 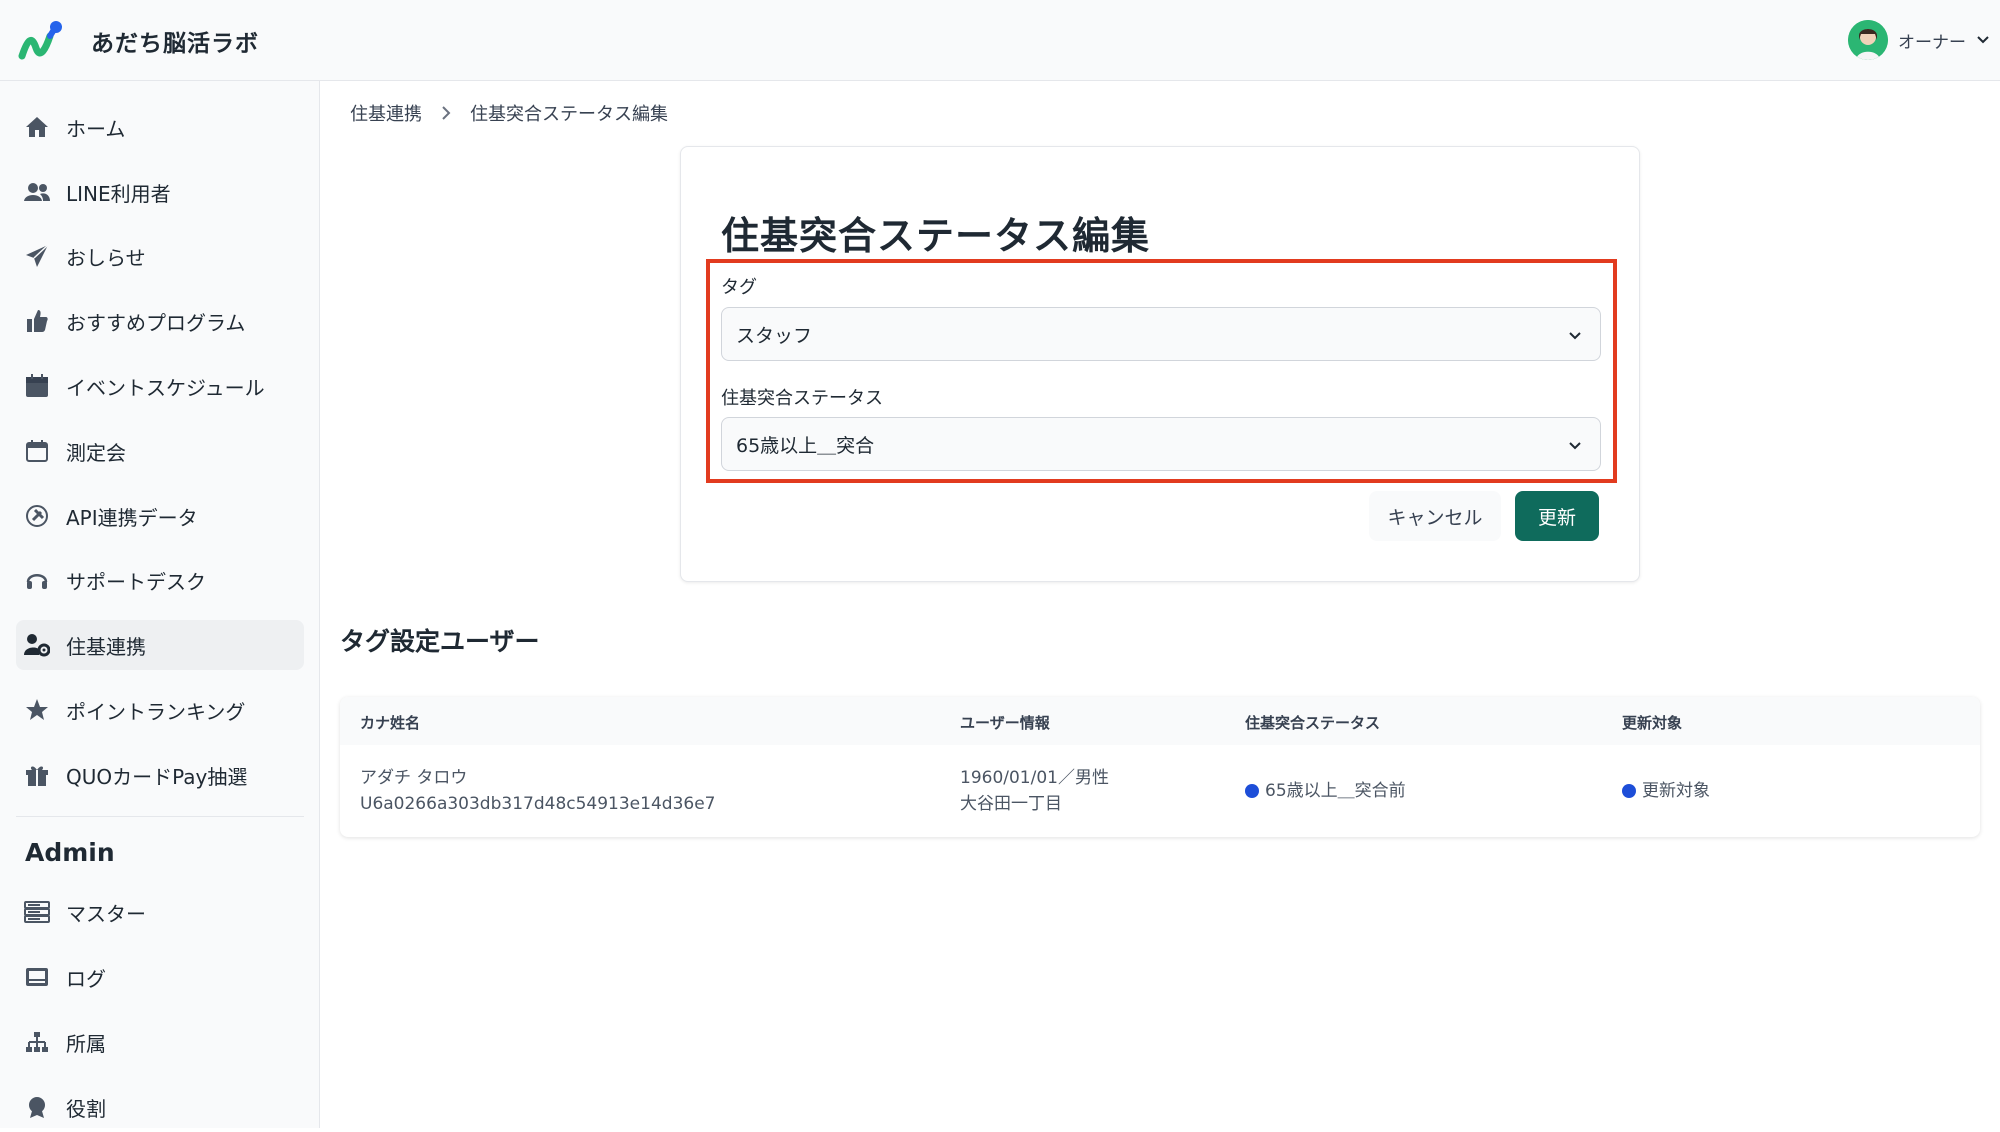 What do you see at coordinates (160, 816) in the screenshot?
I see `sidebar-divider` at bounding box center [160, 816].